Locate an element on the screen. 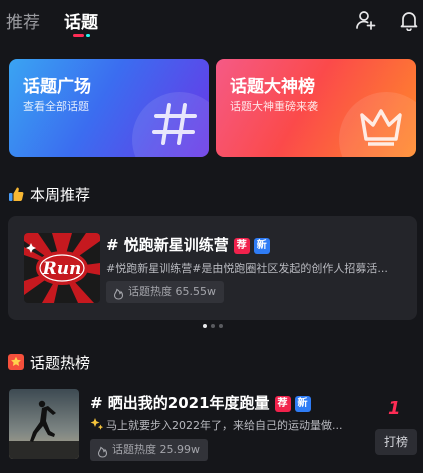  topic-master-rank-card: 话题大神榜 话题大神重磅来袭 is located at coordinates (316, 108).